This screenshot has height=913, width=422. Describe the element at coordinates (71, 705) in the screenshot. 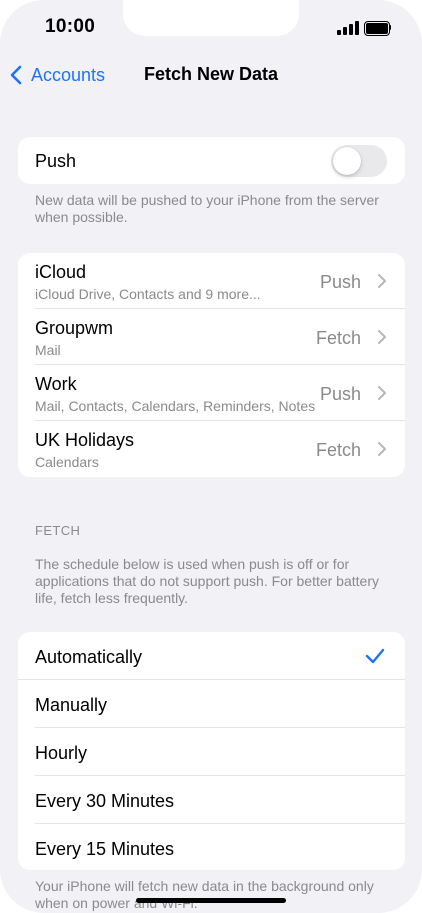

I see `option-label: Manually` at that location.